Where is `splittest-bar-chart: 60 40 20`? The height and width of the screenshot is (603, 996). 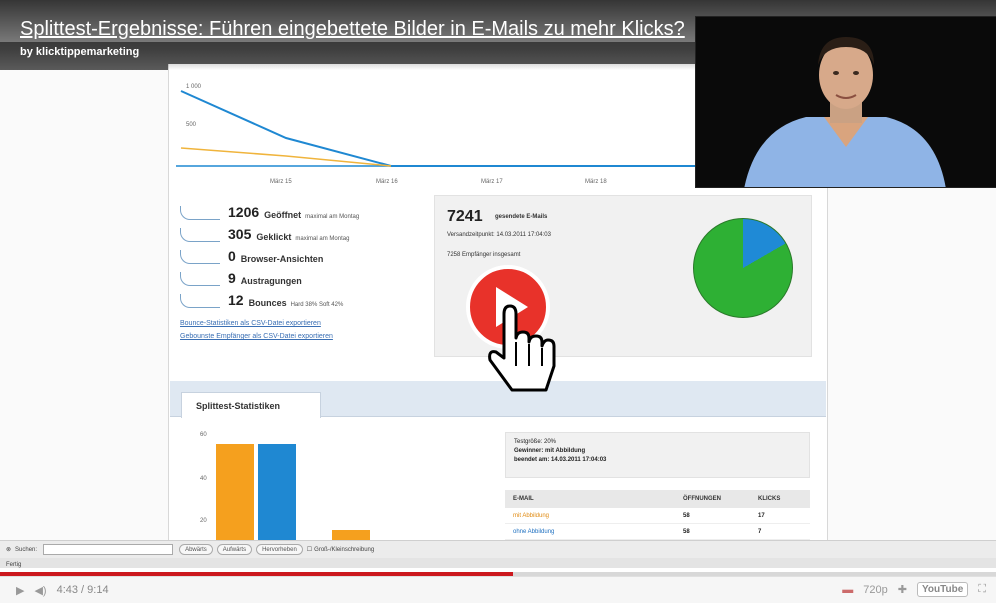 splittest-bar-chart: 60 40 20 is located at coordinates (313, 485).